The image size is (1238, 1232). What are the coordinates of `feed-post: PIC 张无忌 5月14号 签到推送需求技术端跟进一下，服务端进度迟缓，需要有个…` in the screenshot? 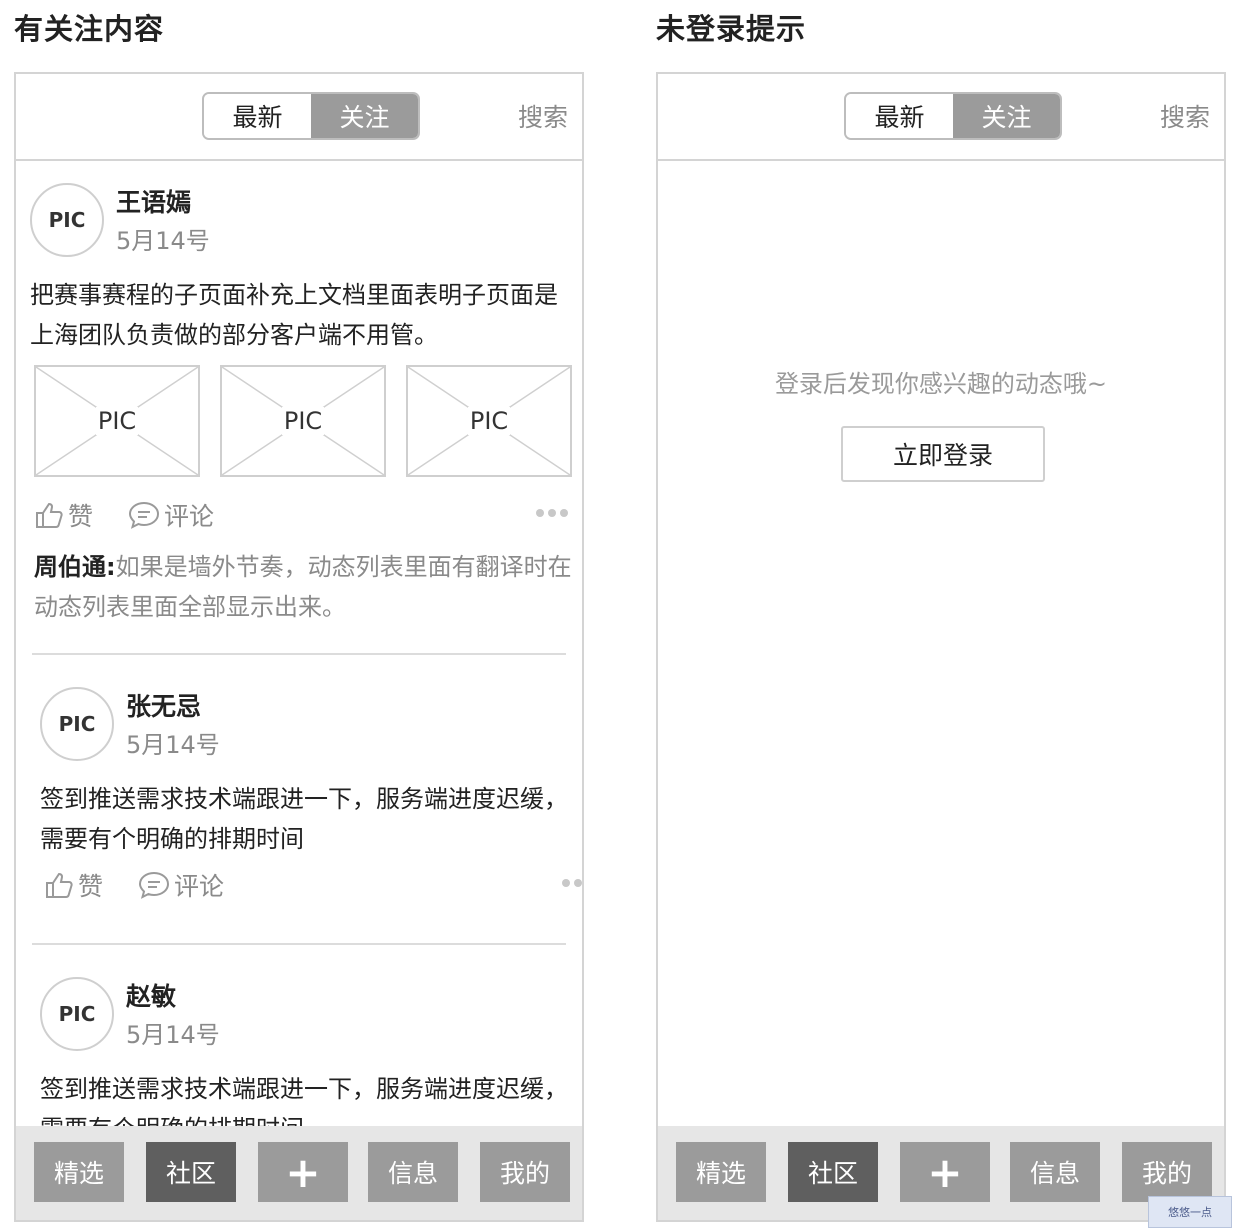 It's located at (311, 797).